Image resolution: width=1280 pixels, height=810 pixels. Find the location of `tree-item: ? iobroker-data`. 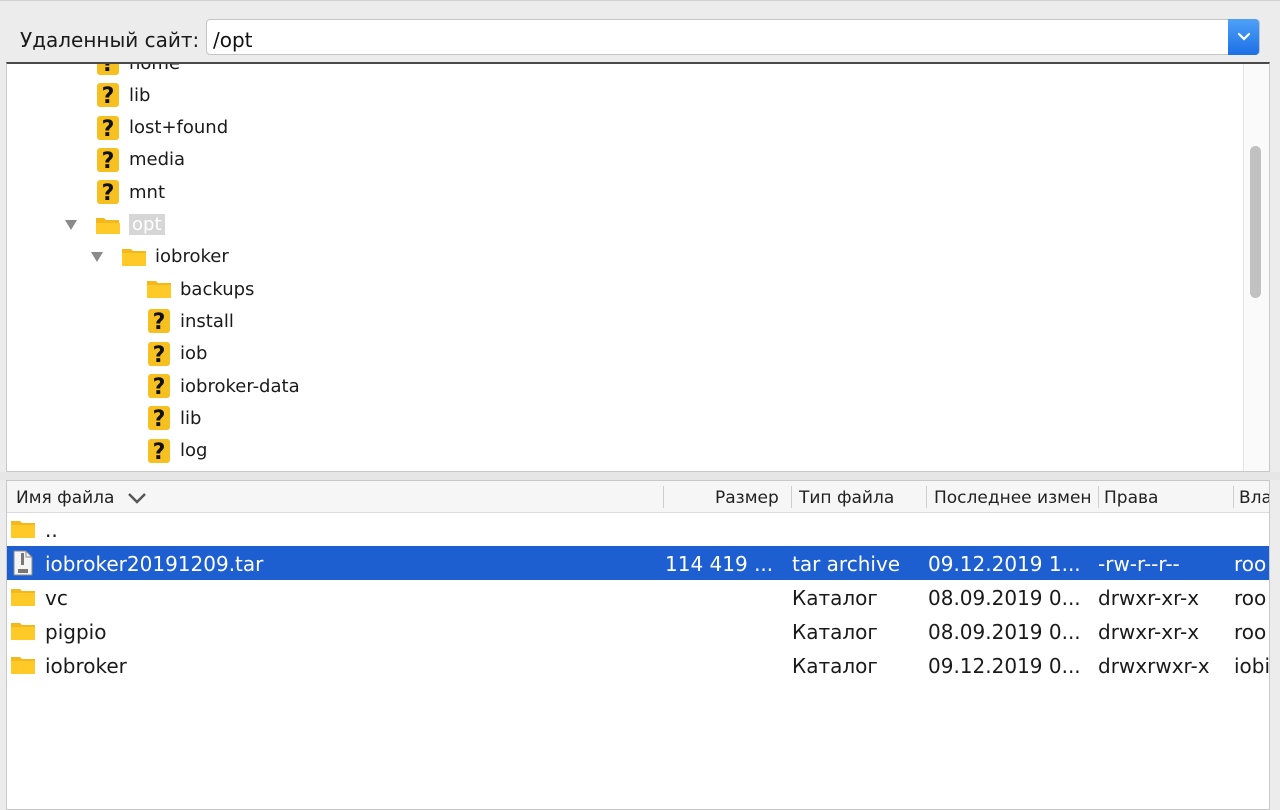

tree-item: ? iobroker-data is located at coordinates (223, 386).